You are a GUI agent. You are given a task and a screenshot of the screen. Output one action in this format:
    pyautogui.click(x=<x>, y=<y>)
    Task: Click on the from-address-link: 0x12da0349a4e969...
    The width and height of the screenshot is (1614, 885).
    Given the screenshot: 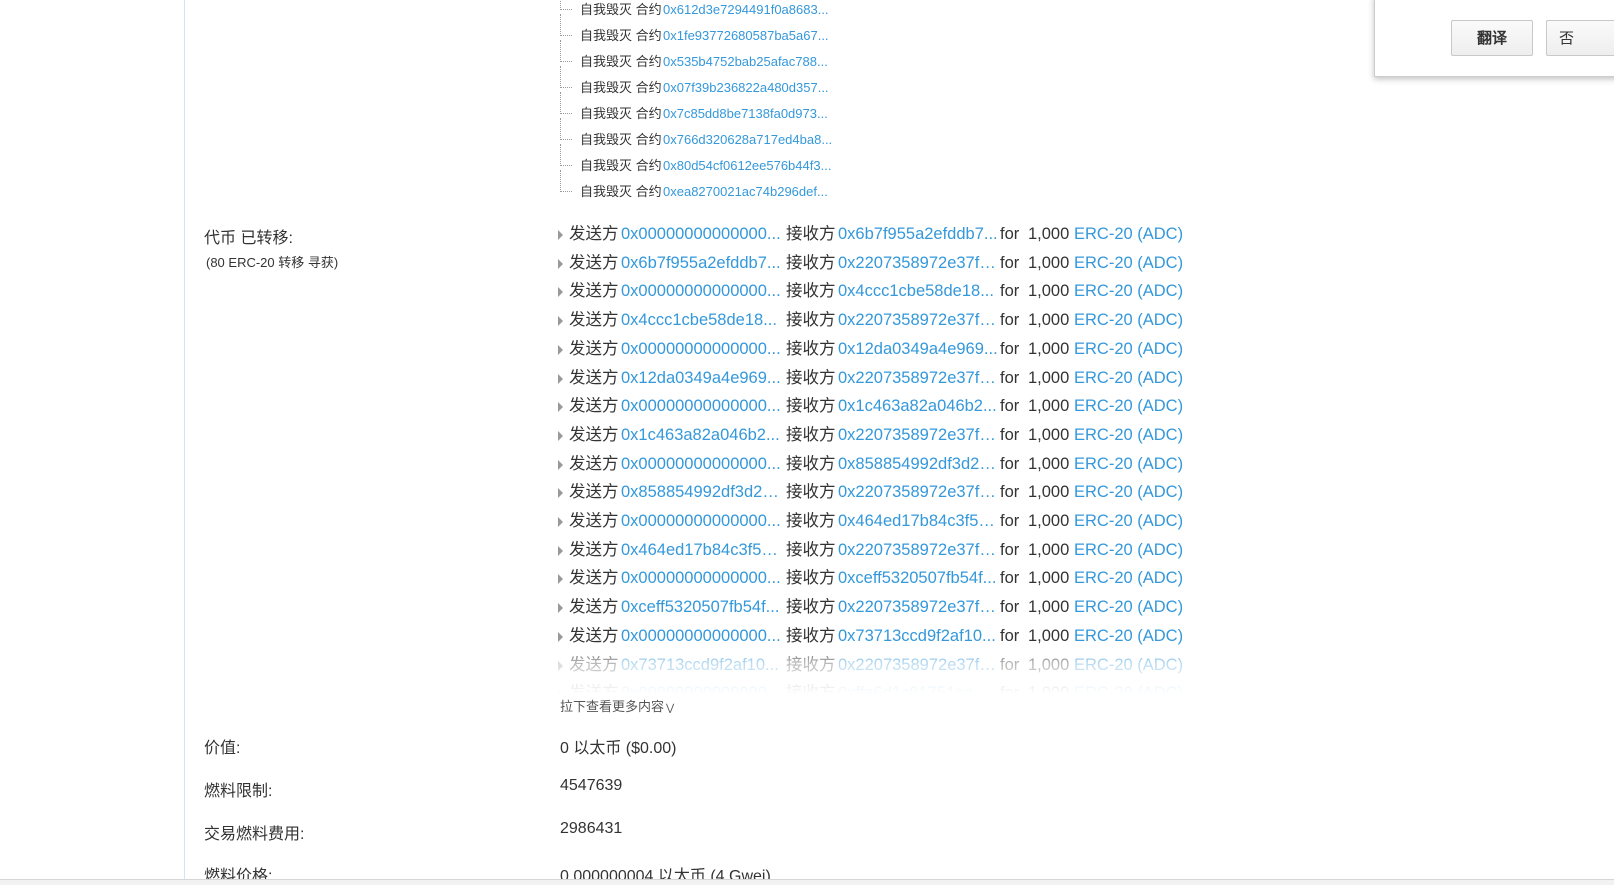 What is the action you would take?
    pyautogui.click(x=701, y=378)
    